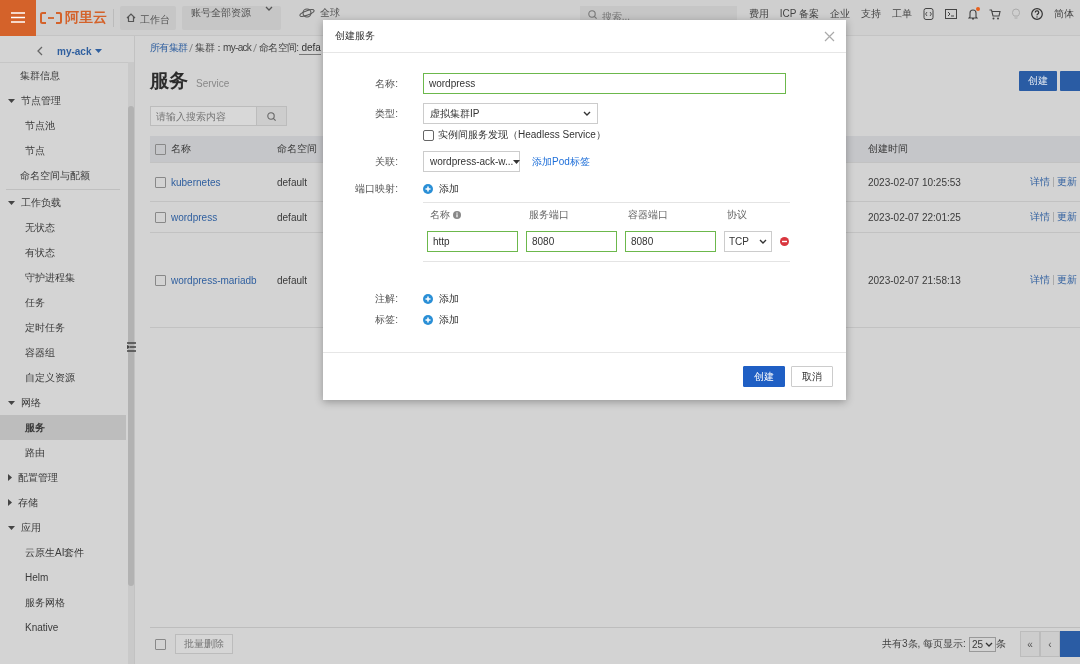 Image resolution: width=1080 pixels, height=664 pixels. I want to click on service-port-input: 8080, so click(571, 241).